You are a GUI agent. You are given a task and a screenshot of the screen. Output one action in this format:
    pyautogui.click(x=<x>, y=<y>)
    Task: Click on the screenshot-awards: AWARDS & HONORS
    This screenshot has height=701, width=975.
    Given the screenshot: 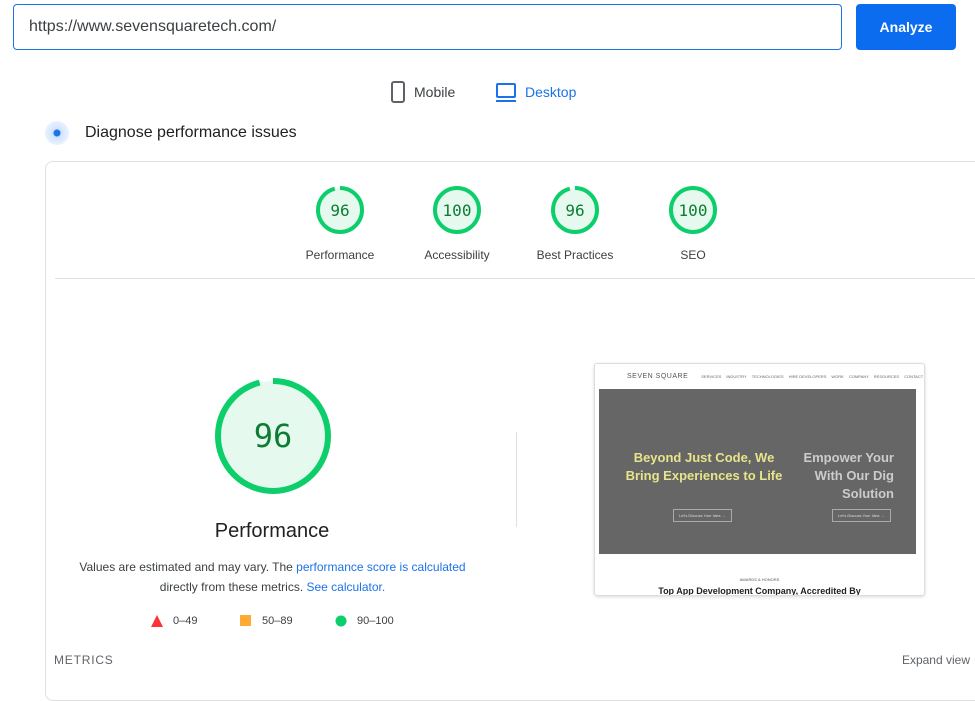 What is the action you would take?
    pyautogui.click(x=759, y=579)
    